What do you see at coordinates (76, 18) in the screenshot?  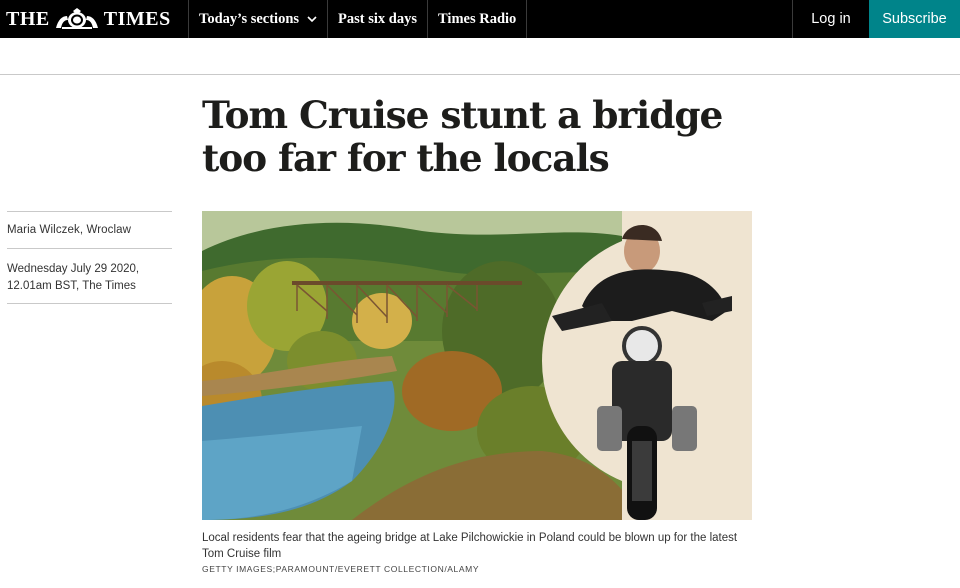 I see `royal-crest-icon` at bounding box center [76, 18].